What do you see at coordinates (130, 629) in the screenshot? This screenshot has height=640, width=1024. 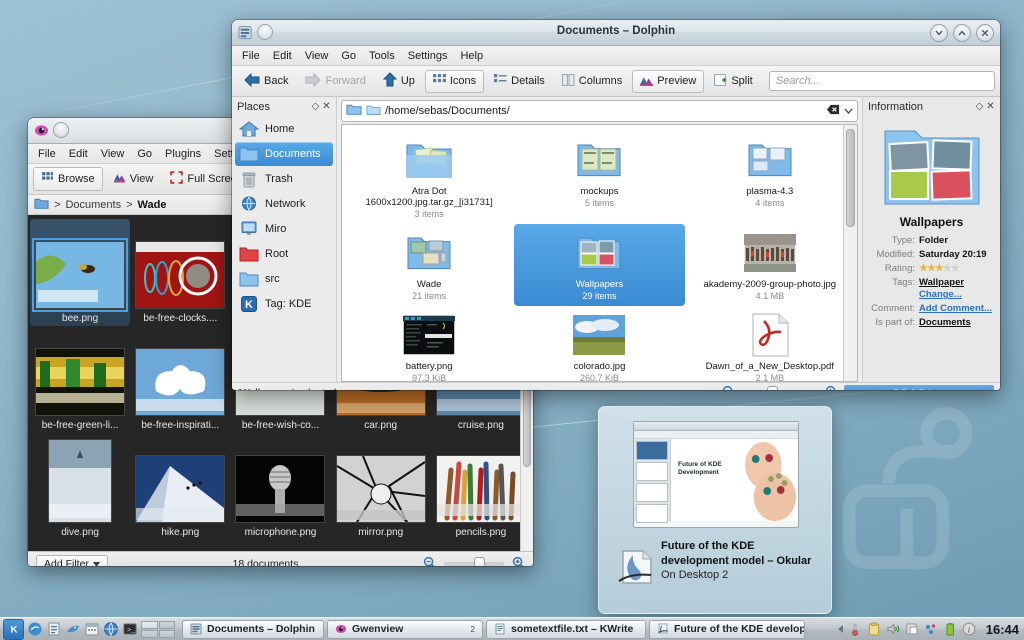 I see `terminal-icon: >_` at bounding box center [130, 629].